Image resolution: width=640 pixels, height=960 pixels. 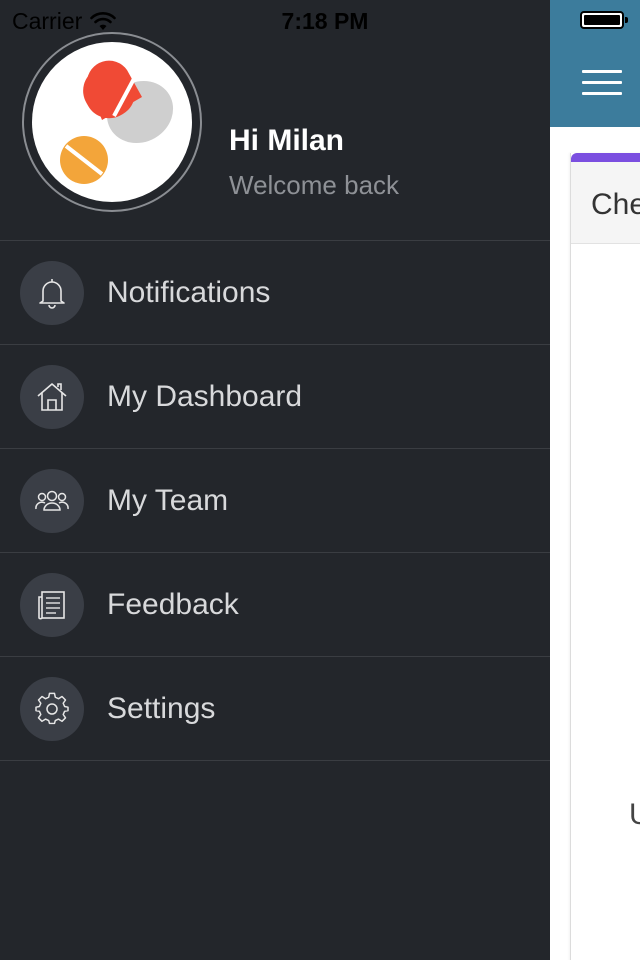 What do you see at coordinates (168, 500) in the screenshot?
I see `menu-item-label: My Team` at bounding box center [168, 500].